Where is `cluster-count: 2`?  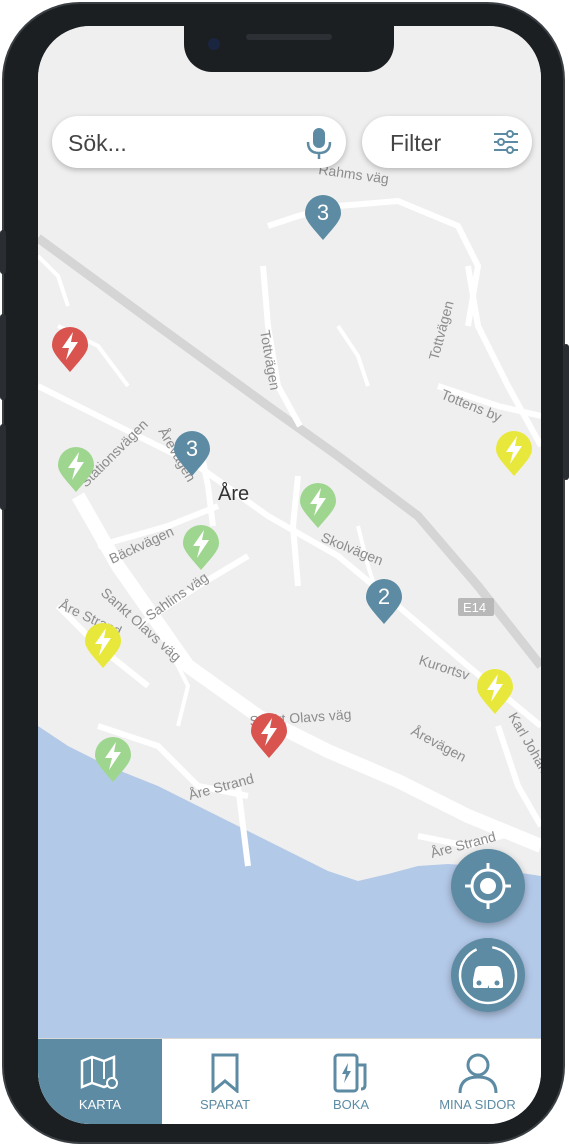
cluster-count: 2 is located at coordinates (384, 596).